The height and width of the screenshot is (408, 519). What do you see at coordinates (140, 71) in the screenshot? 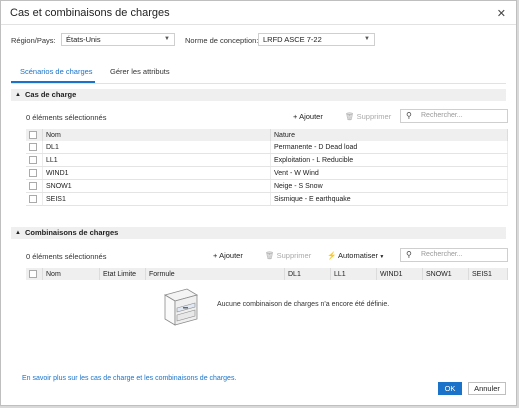
I see `tab-manage-attributes: Gérer les attributs` at bounding box center [140, 71].